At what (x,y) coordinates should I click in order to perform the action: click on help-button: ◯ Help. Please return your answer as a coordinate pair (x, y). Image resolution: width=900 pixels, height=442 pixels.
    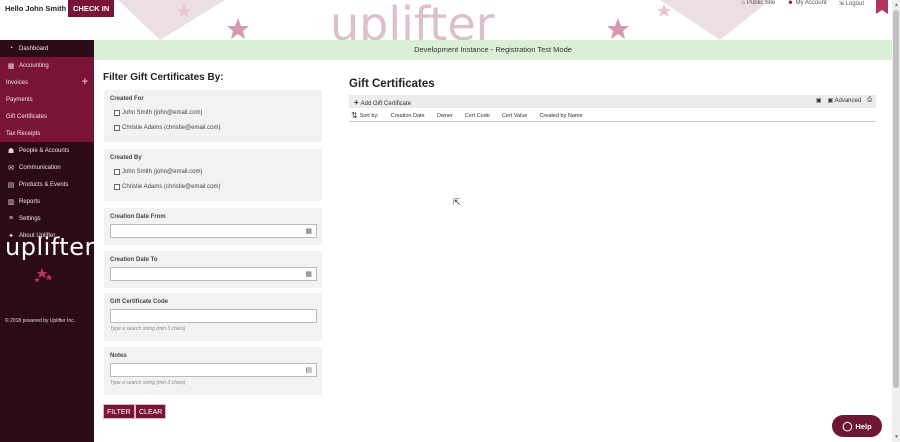
    Looking at the image, I should click on (857, 426).